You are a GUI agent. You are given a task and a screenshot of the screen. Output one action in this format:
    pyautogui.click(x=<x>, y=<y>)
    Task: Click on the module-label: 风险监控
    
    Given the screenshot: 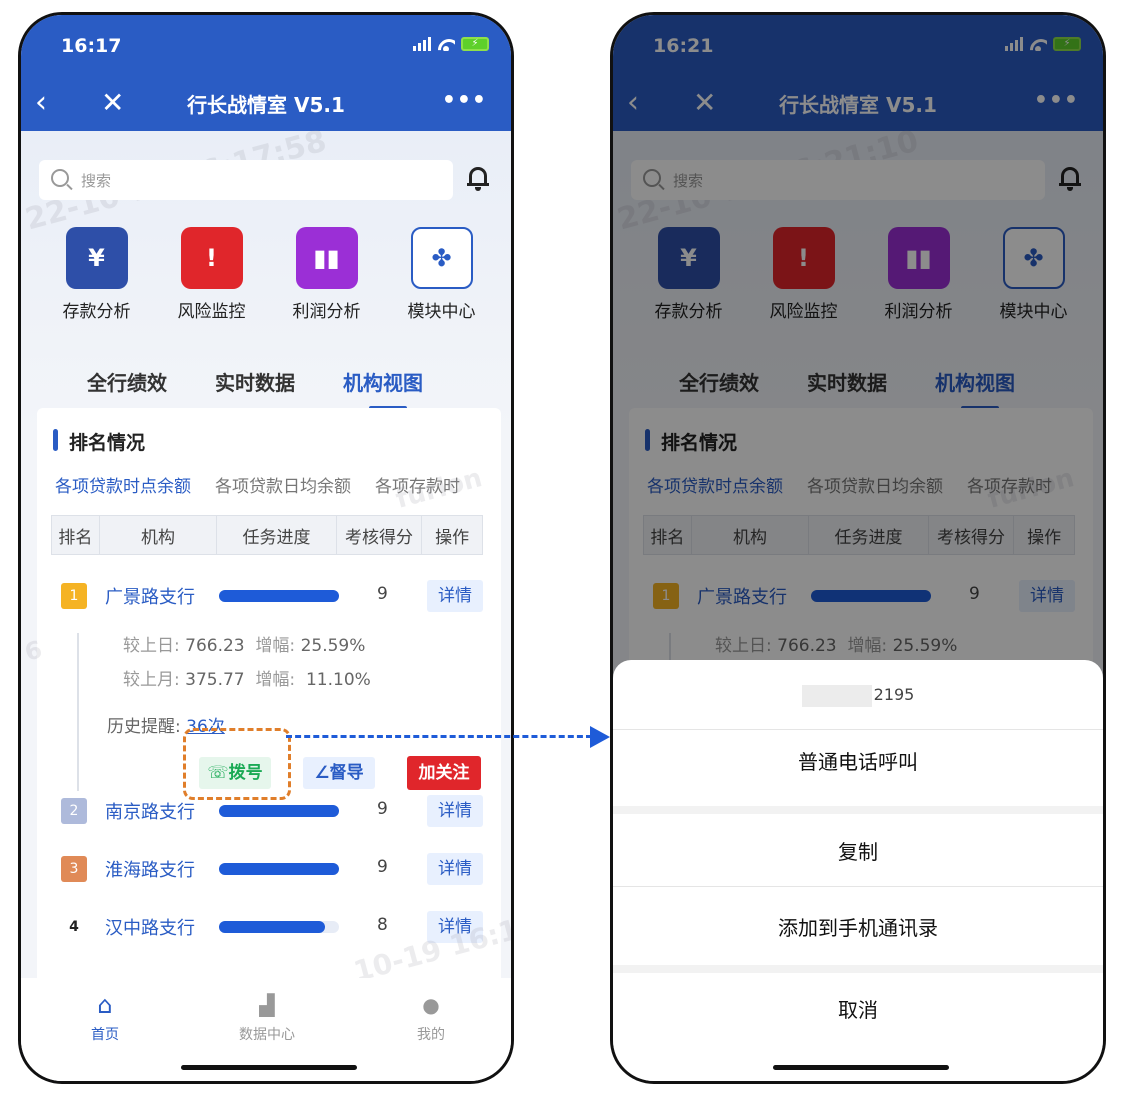 What is the action you would take?
    pyautogui.click(x=211, y=312)
    